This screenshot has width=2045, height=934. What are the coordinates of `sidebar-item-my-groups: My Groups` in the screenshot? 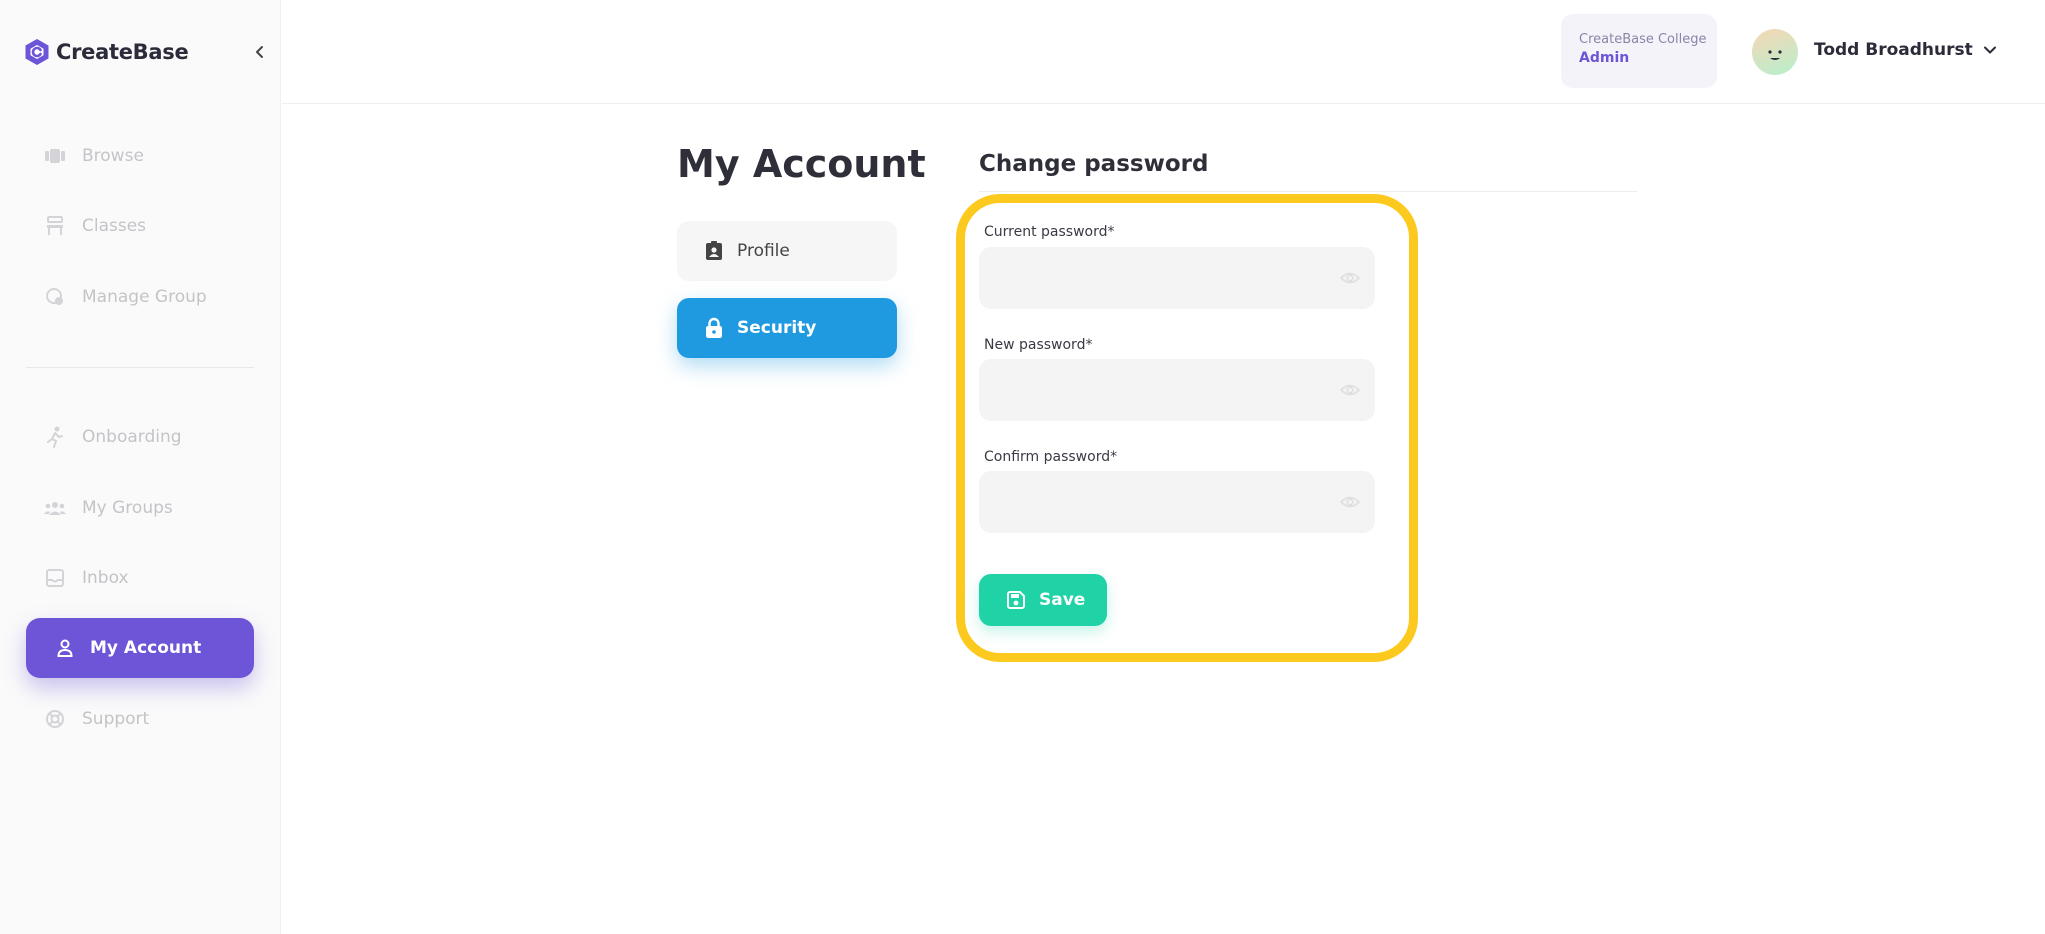 It's located at (140, 508).